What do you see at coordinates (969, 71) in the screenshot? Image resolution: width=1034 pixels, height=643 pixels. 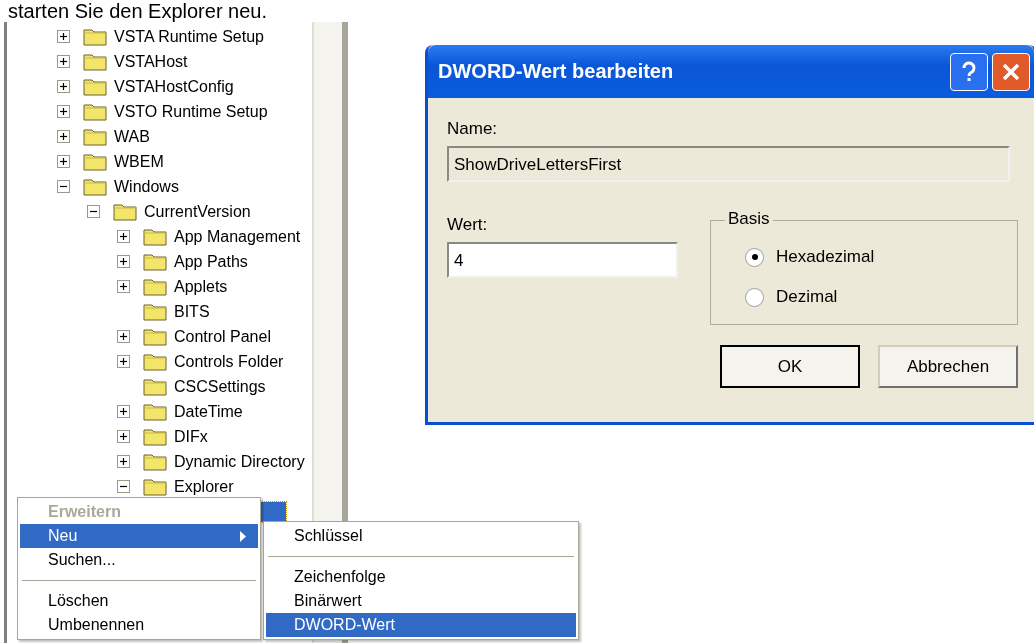 I see `help-button` at bounding box center [969, 71].